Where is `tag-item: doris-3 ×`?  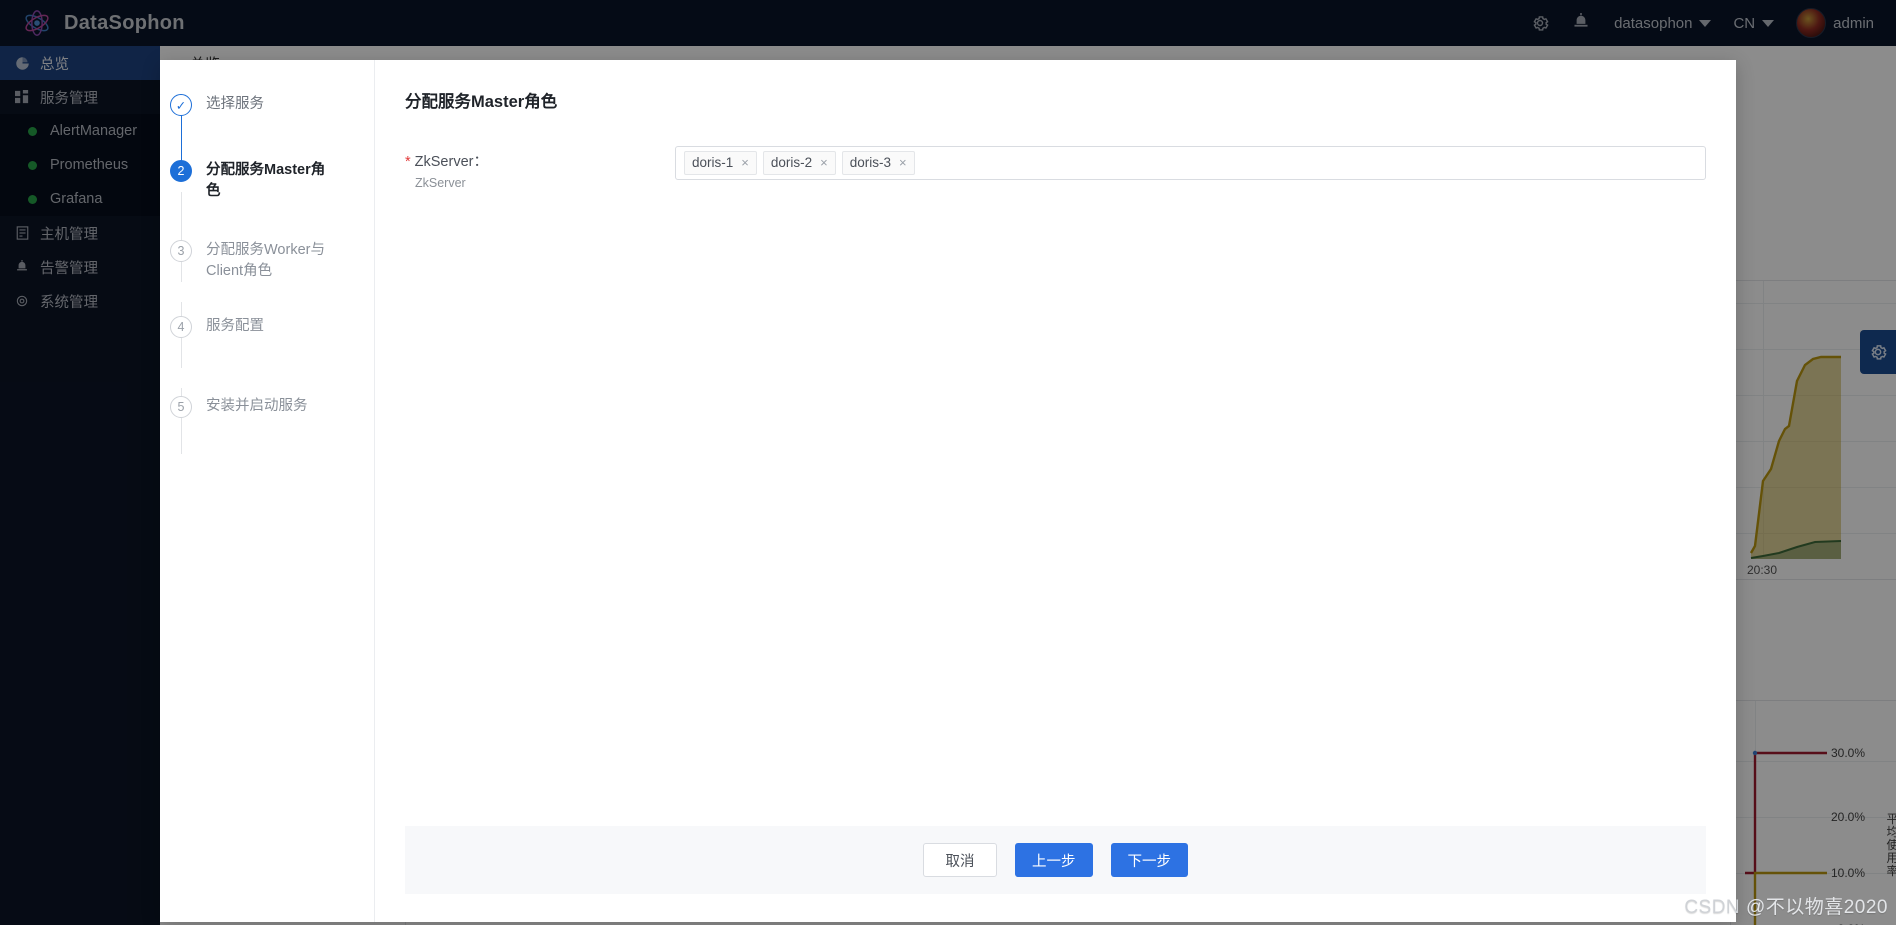
tag-item: doris-3 × is located at coordinates (878, 163).